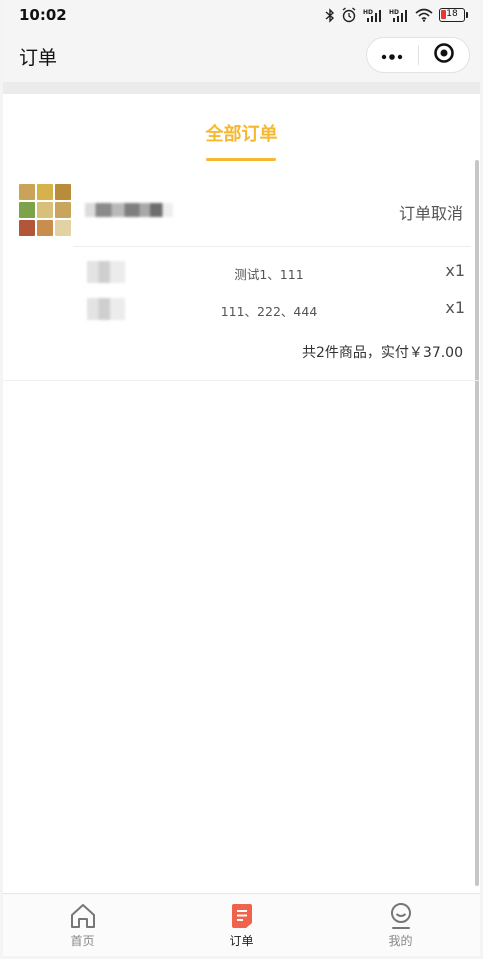  What do you see at coordinates (401, 916) in the screenshot?
I see `profile-icon` at bounding box center [401, 916].